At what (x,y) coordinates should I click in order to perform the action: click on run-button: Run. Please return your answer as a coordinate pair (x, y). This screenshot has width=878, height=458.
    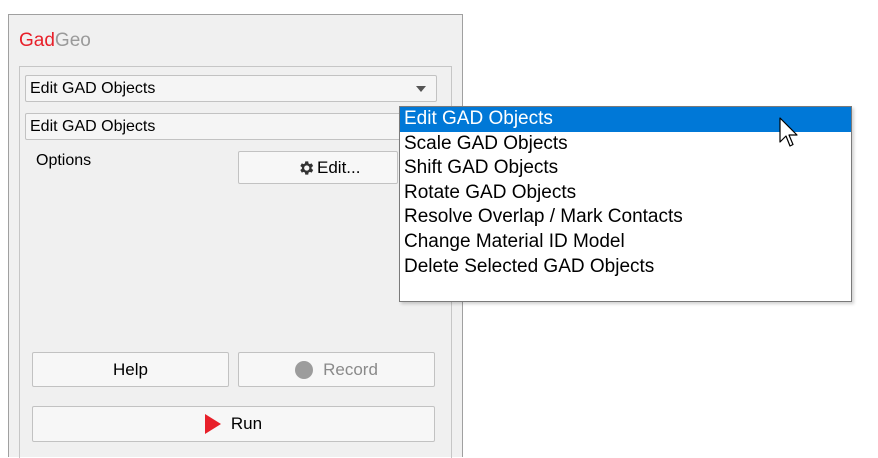
    Looking at the image, I should click on (233, 424).